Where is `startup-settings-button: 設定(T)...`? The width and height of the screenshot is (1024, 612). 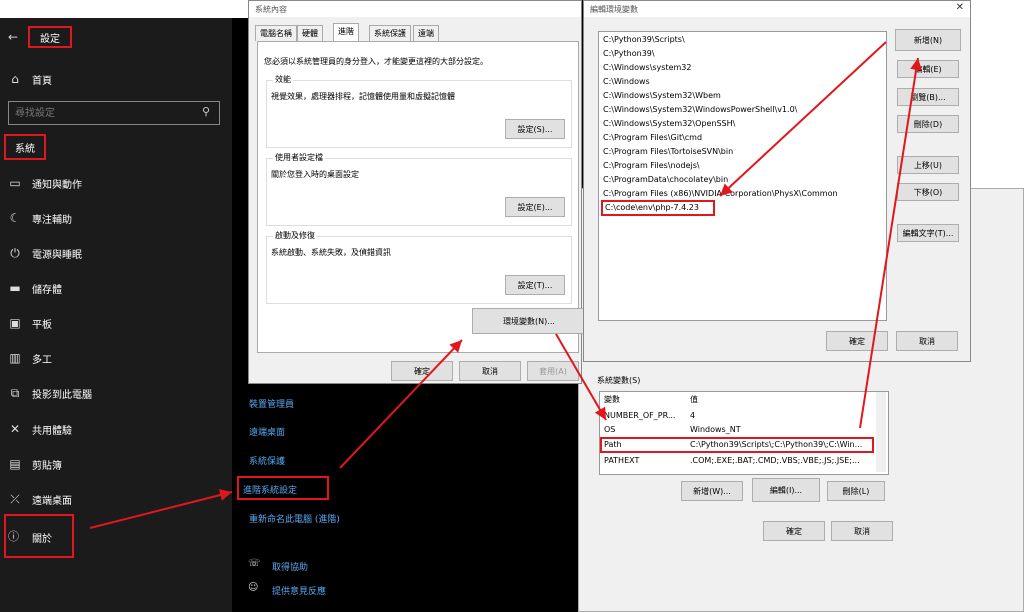
startup-settings-button: 設定(T)... is located at coordinates (535, 285).